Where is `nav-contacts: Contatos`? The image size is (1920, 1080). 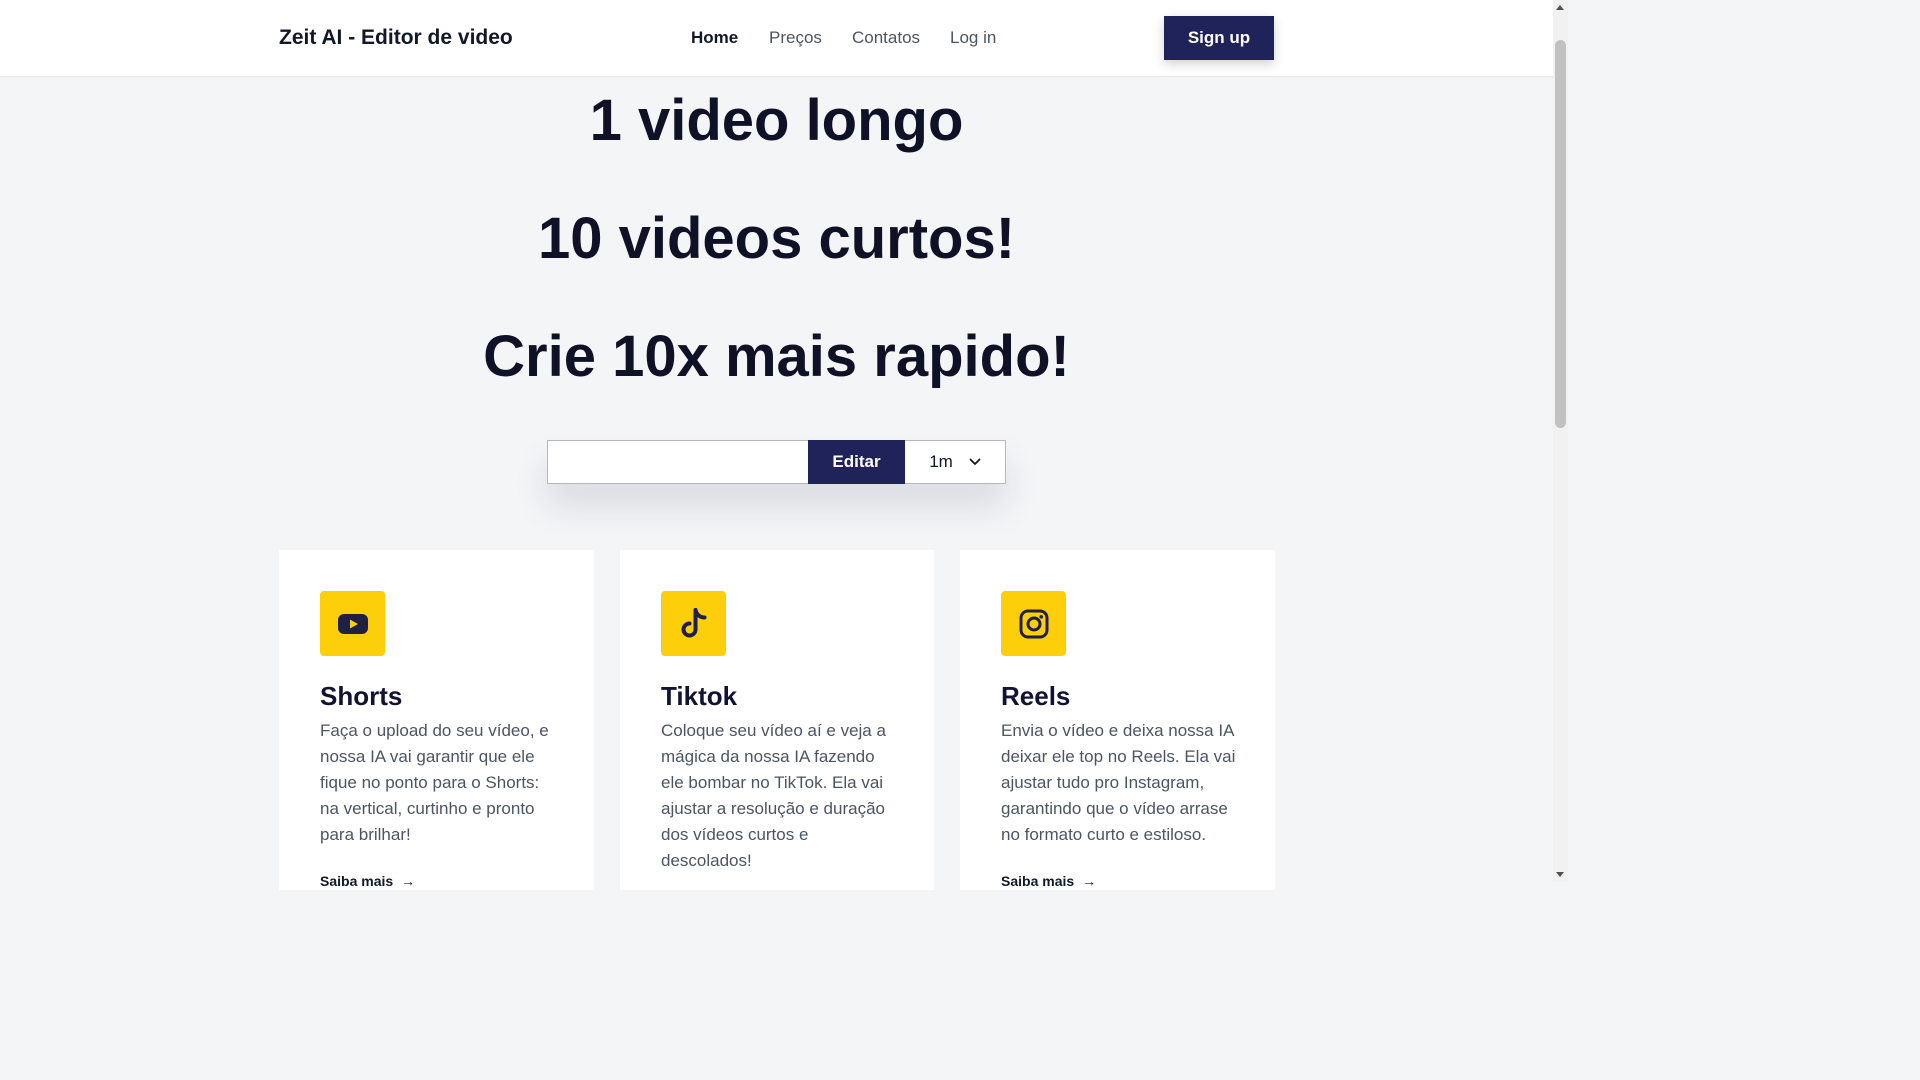
nav-contacts: Contatos is located at coordinates (886, 38).